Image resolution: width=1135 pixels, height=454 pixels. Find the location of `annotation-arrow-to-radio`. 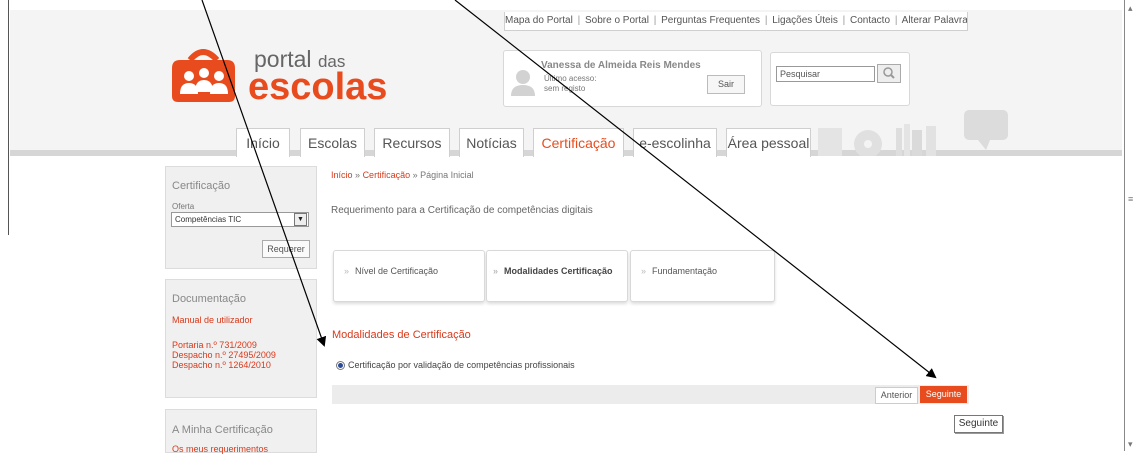

annotation-arrow-to-radio is located at coordinates (264, 173).